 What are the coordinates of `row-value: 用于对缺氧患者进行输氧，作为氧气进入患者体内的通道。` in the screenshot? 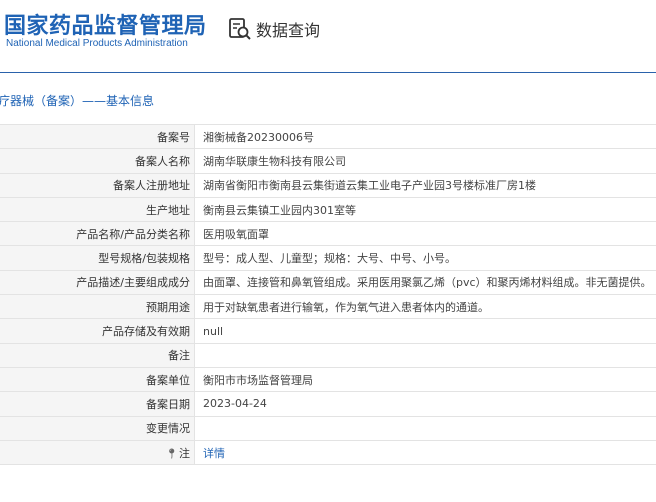 It's located at (425, 307).